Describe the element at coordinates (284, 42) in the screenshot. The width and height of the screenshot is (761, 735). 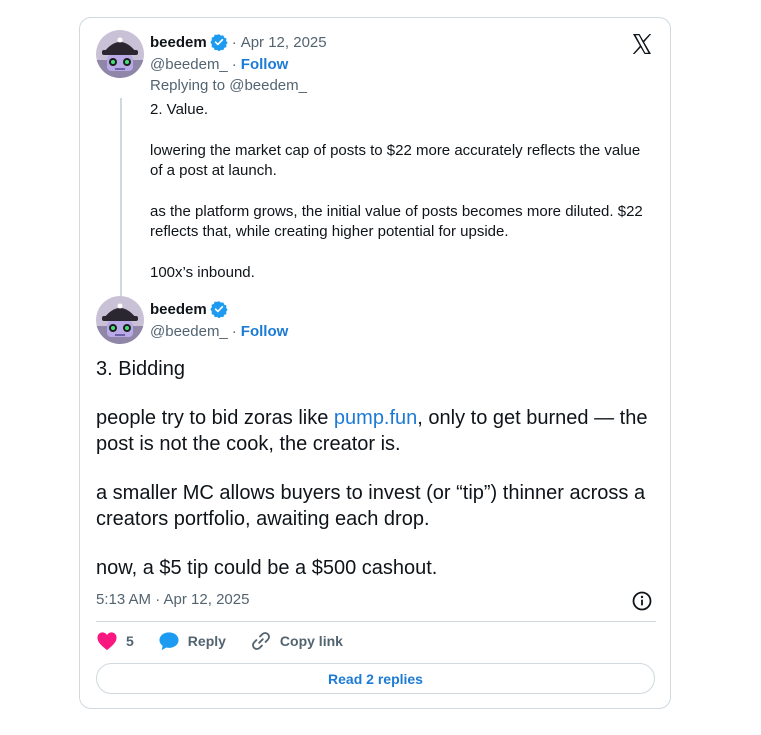
I see `post-date: Apr 12, 2025` at that location.